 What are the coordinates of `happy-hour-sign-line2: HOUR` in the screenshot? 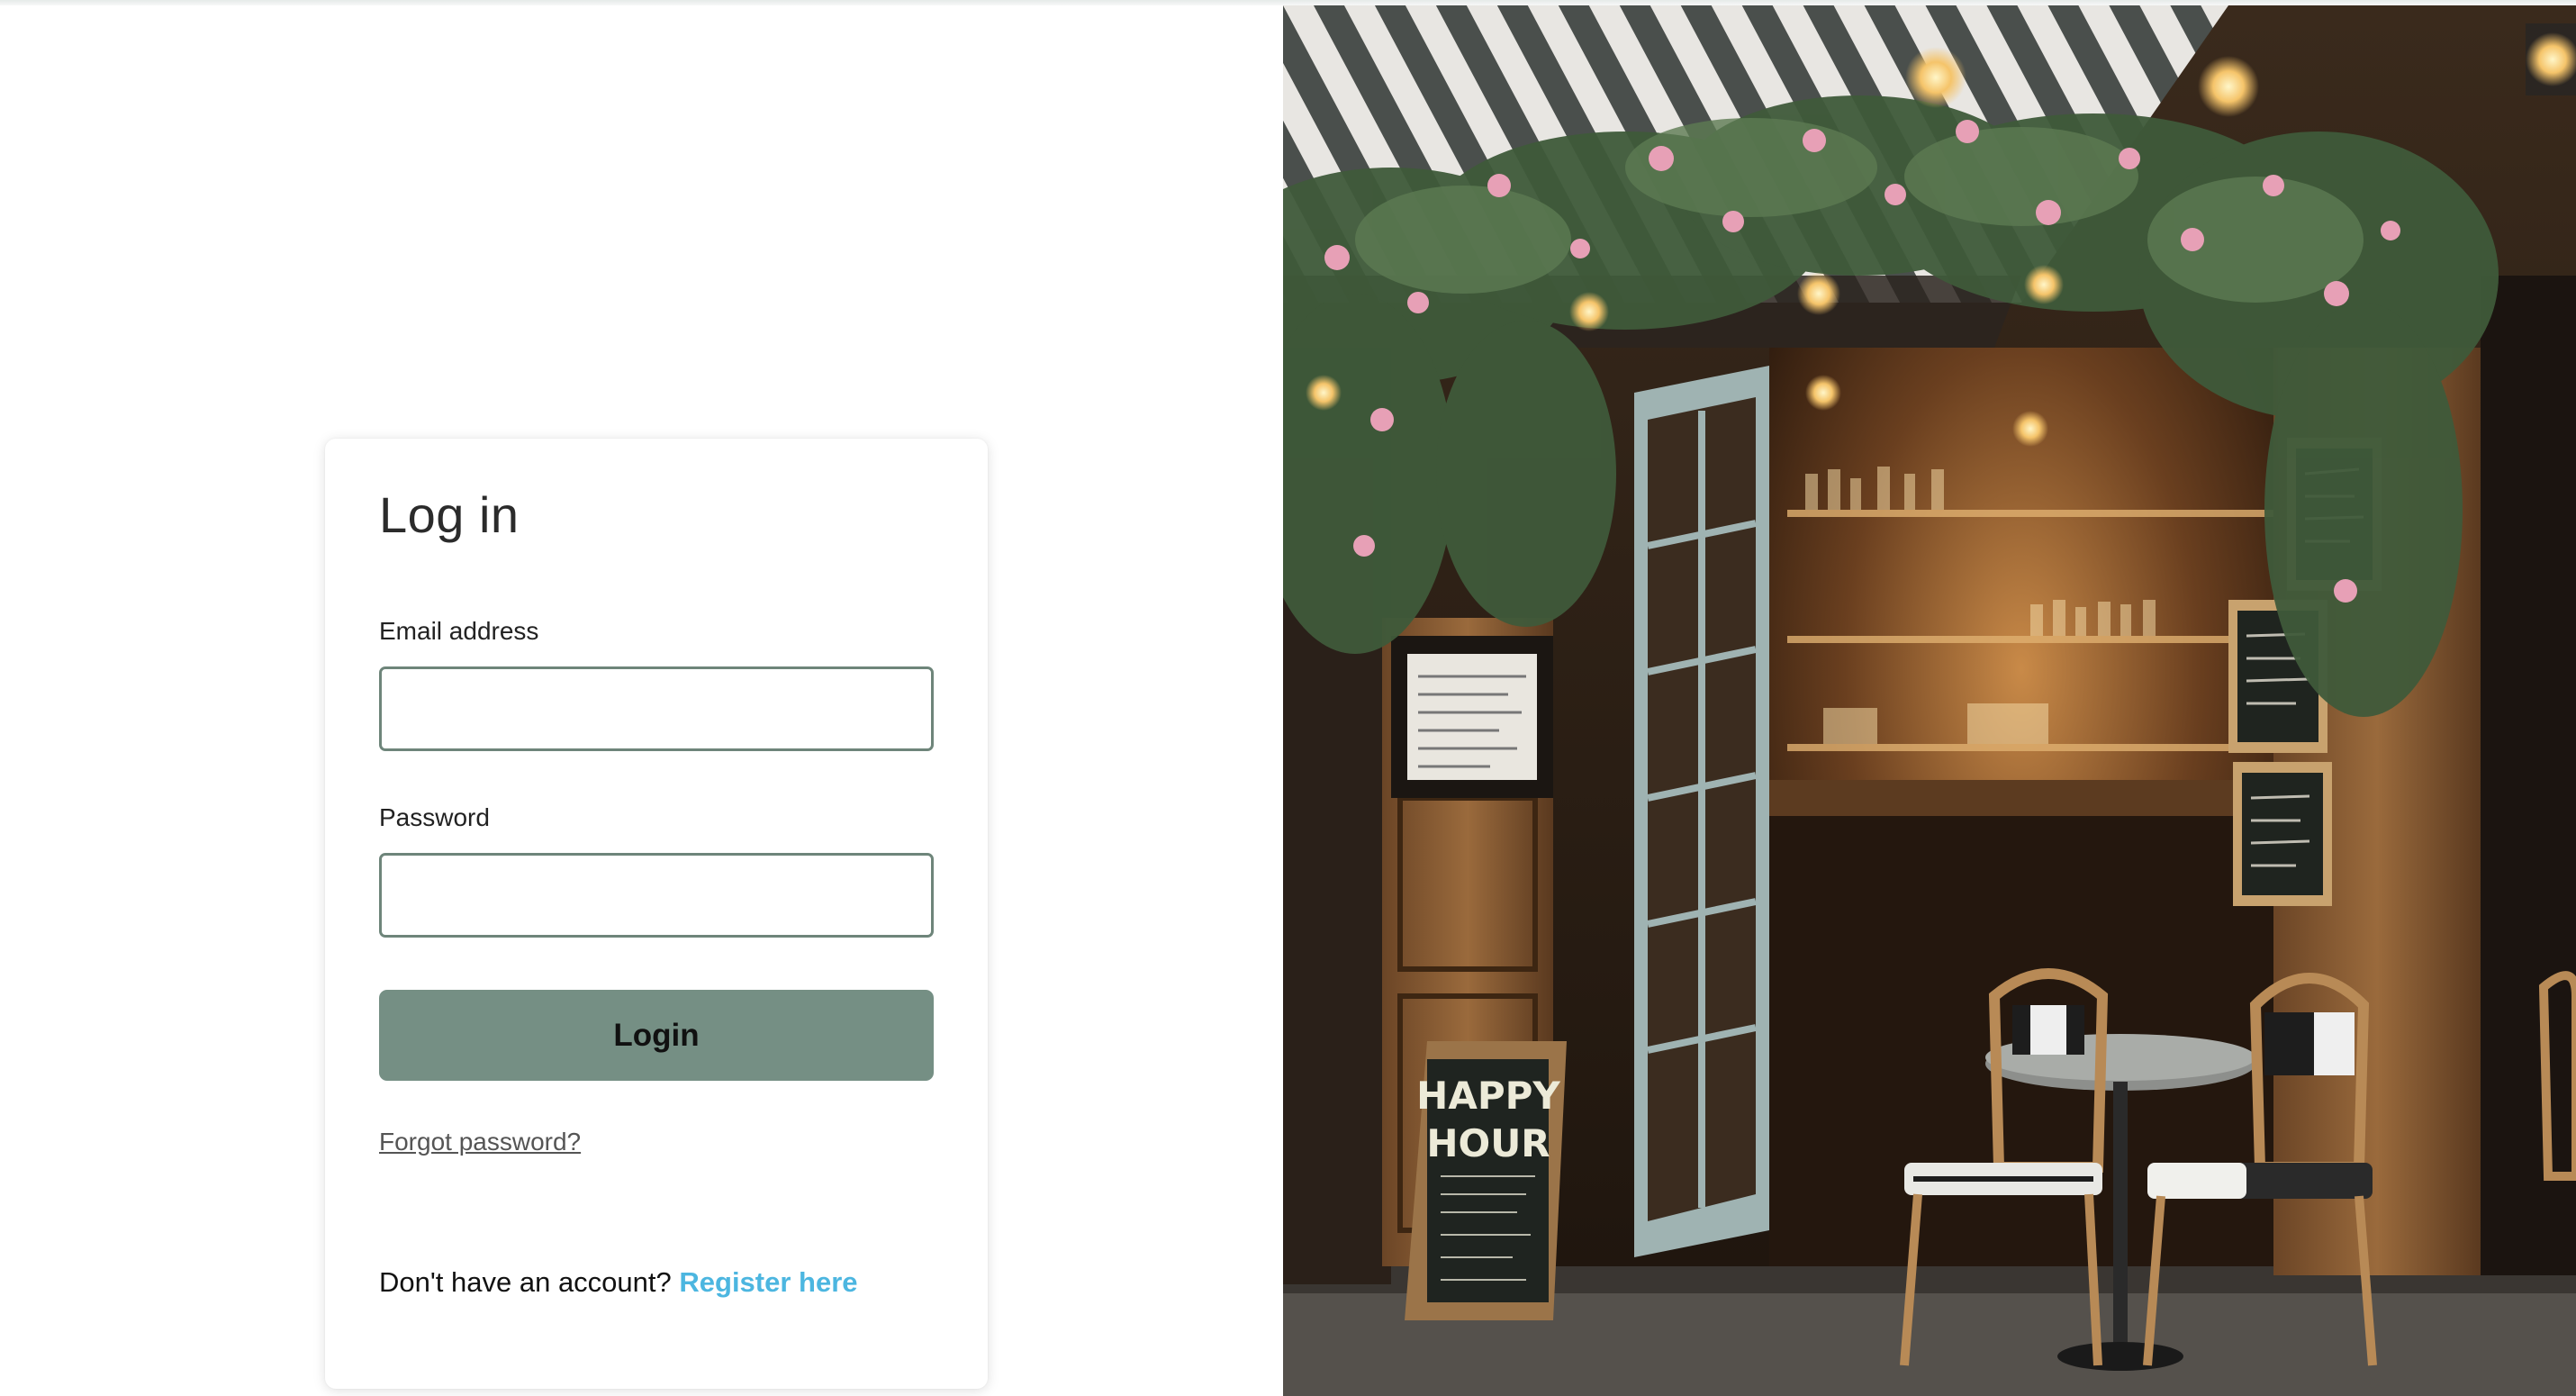 It's located at (1488, 1143).